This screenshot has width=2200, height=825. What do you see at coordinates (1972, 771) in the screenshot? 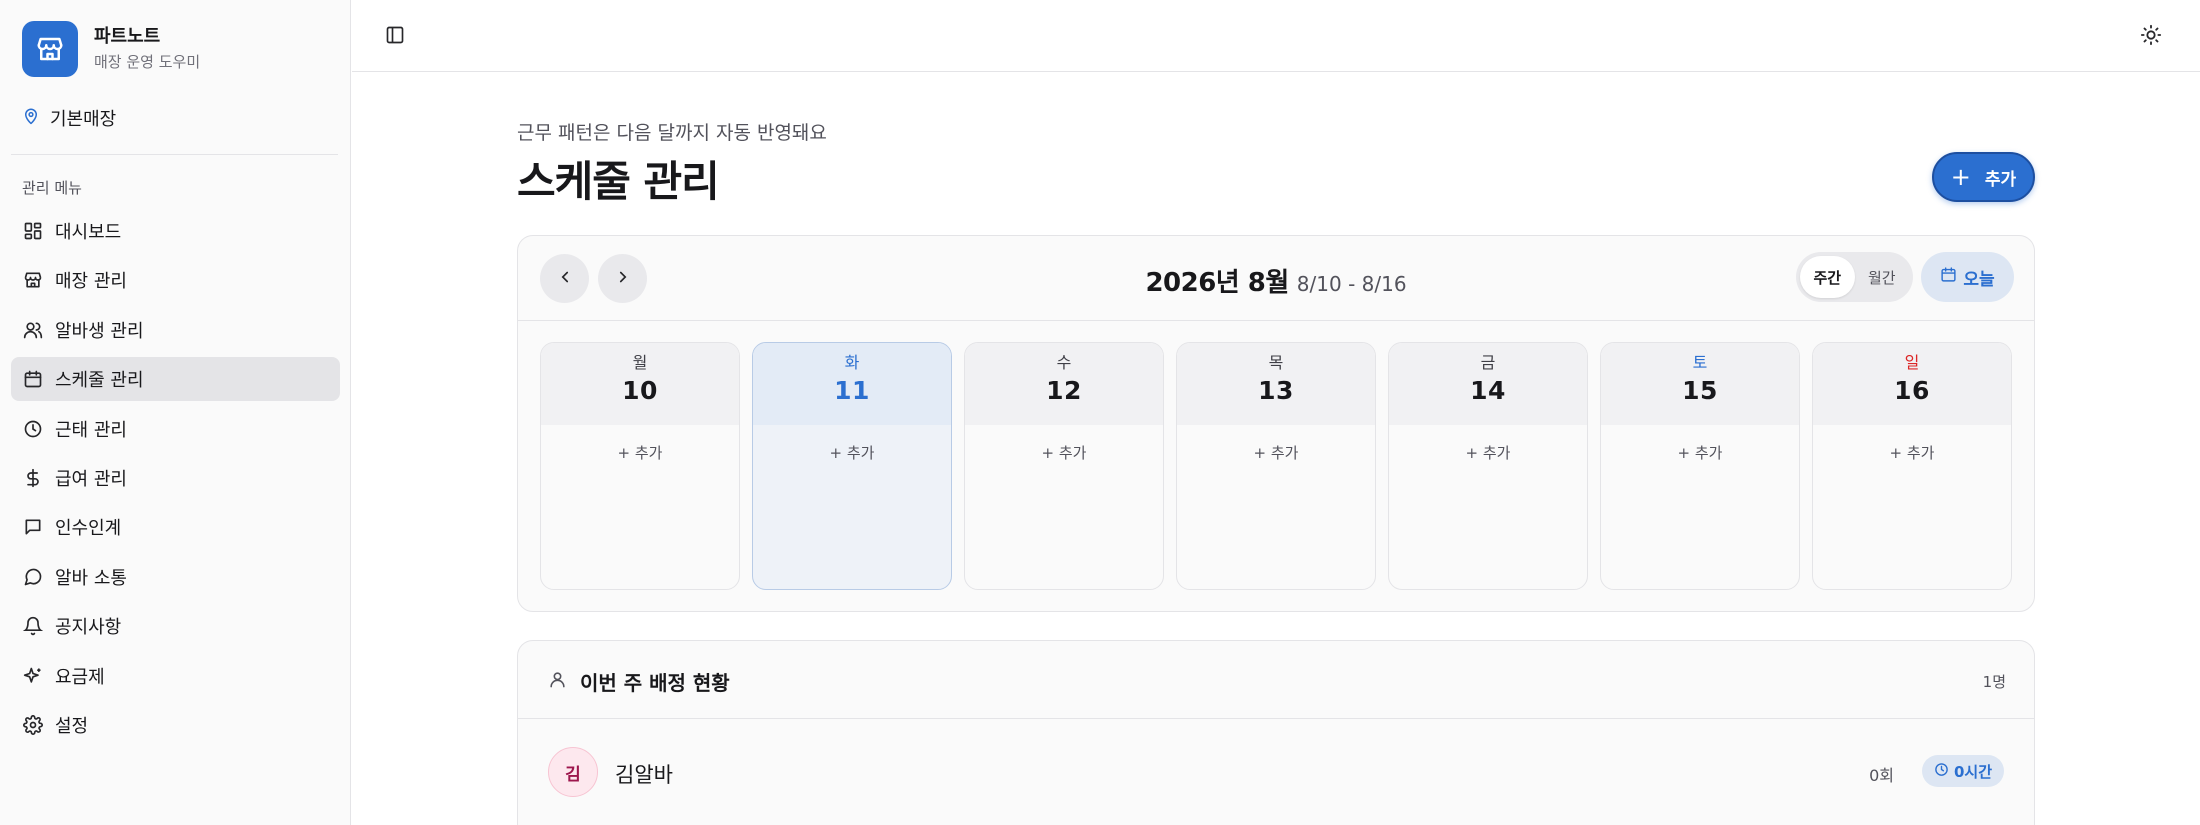
I see `hours-value: 0시간` at bounding box center [1972, 771].